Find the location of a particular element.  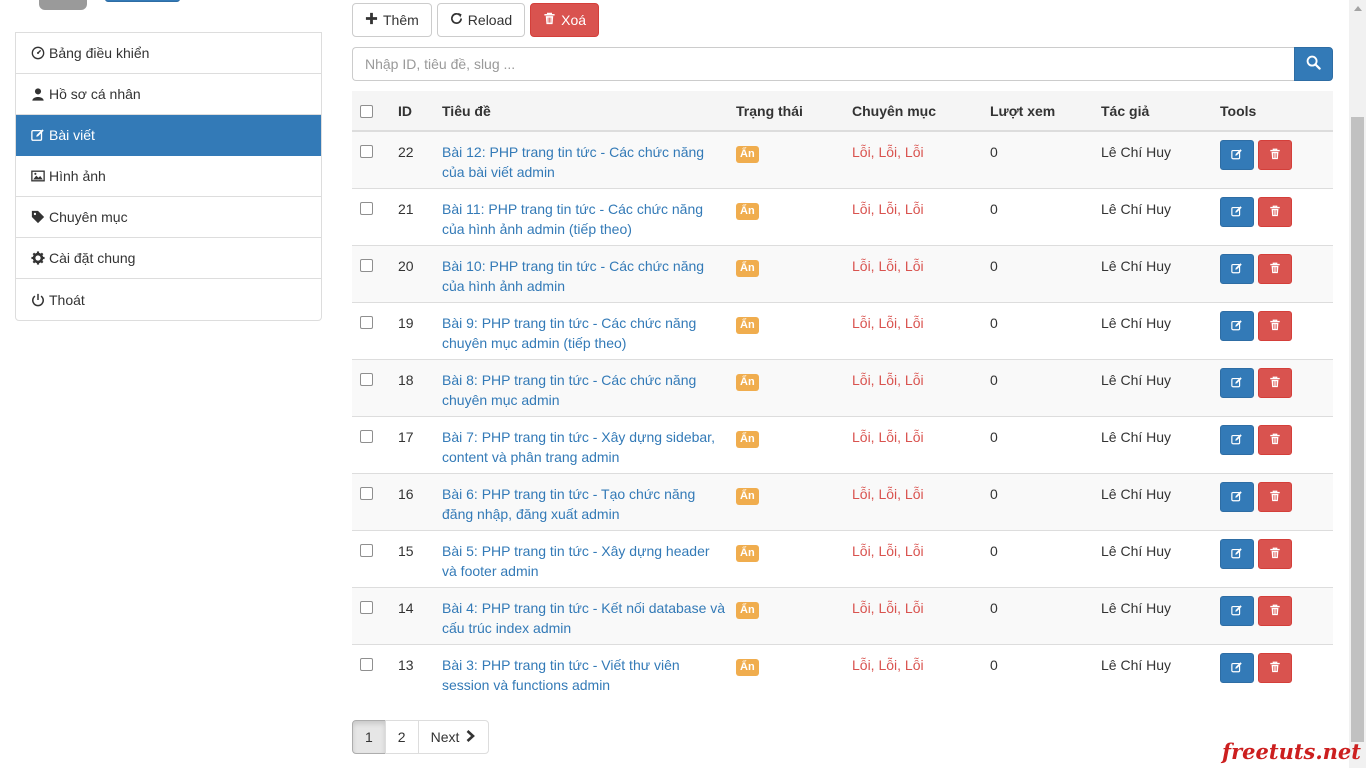

delete-button: Xoá is located at coordinates (565, 20).